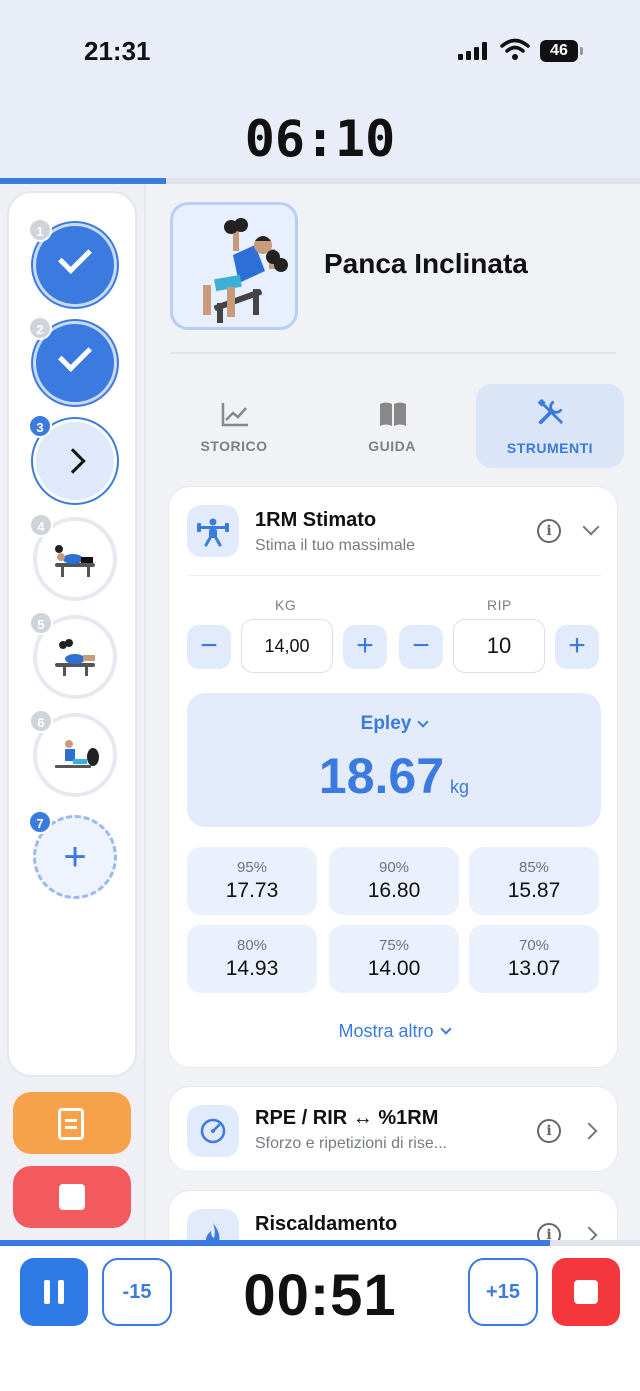  What do you see at coordinates (393, 353) in the screenshot?
I see `header-divider` at bounding box center [393, 353].